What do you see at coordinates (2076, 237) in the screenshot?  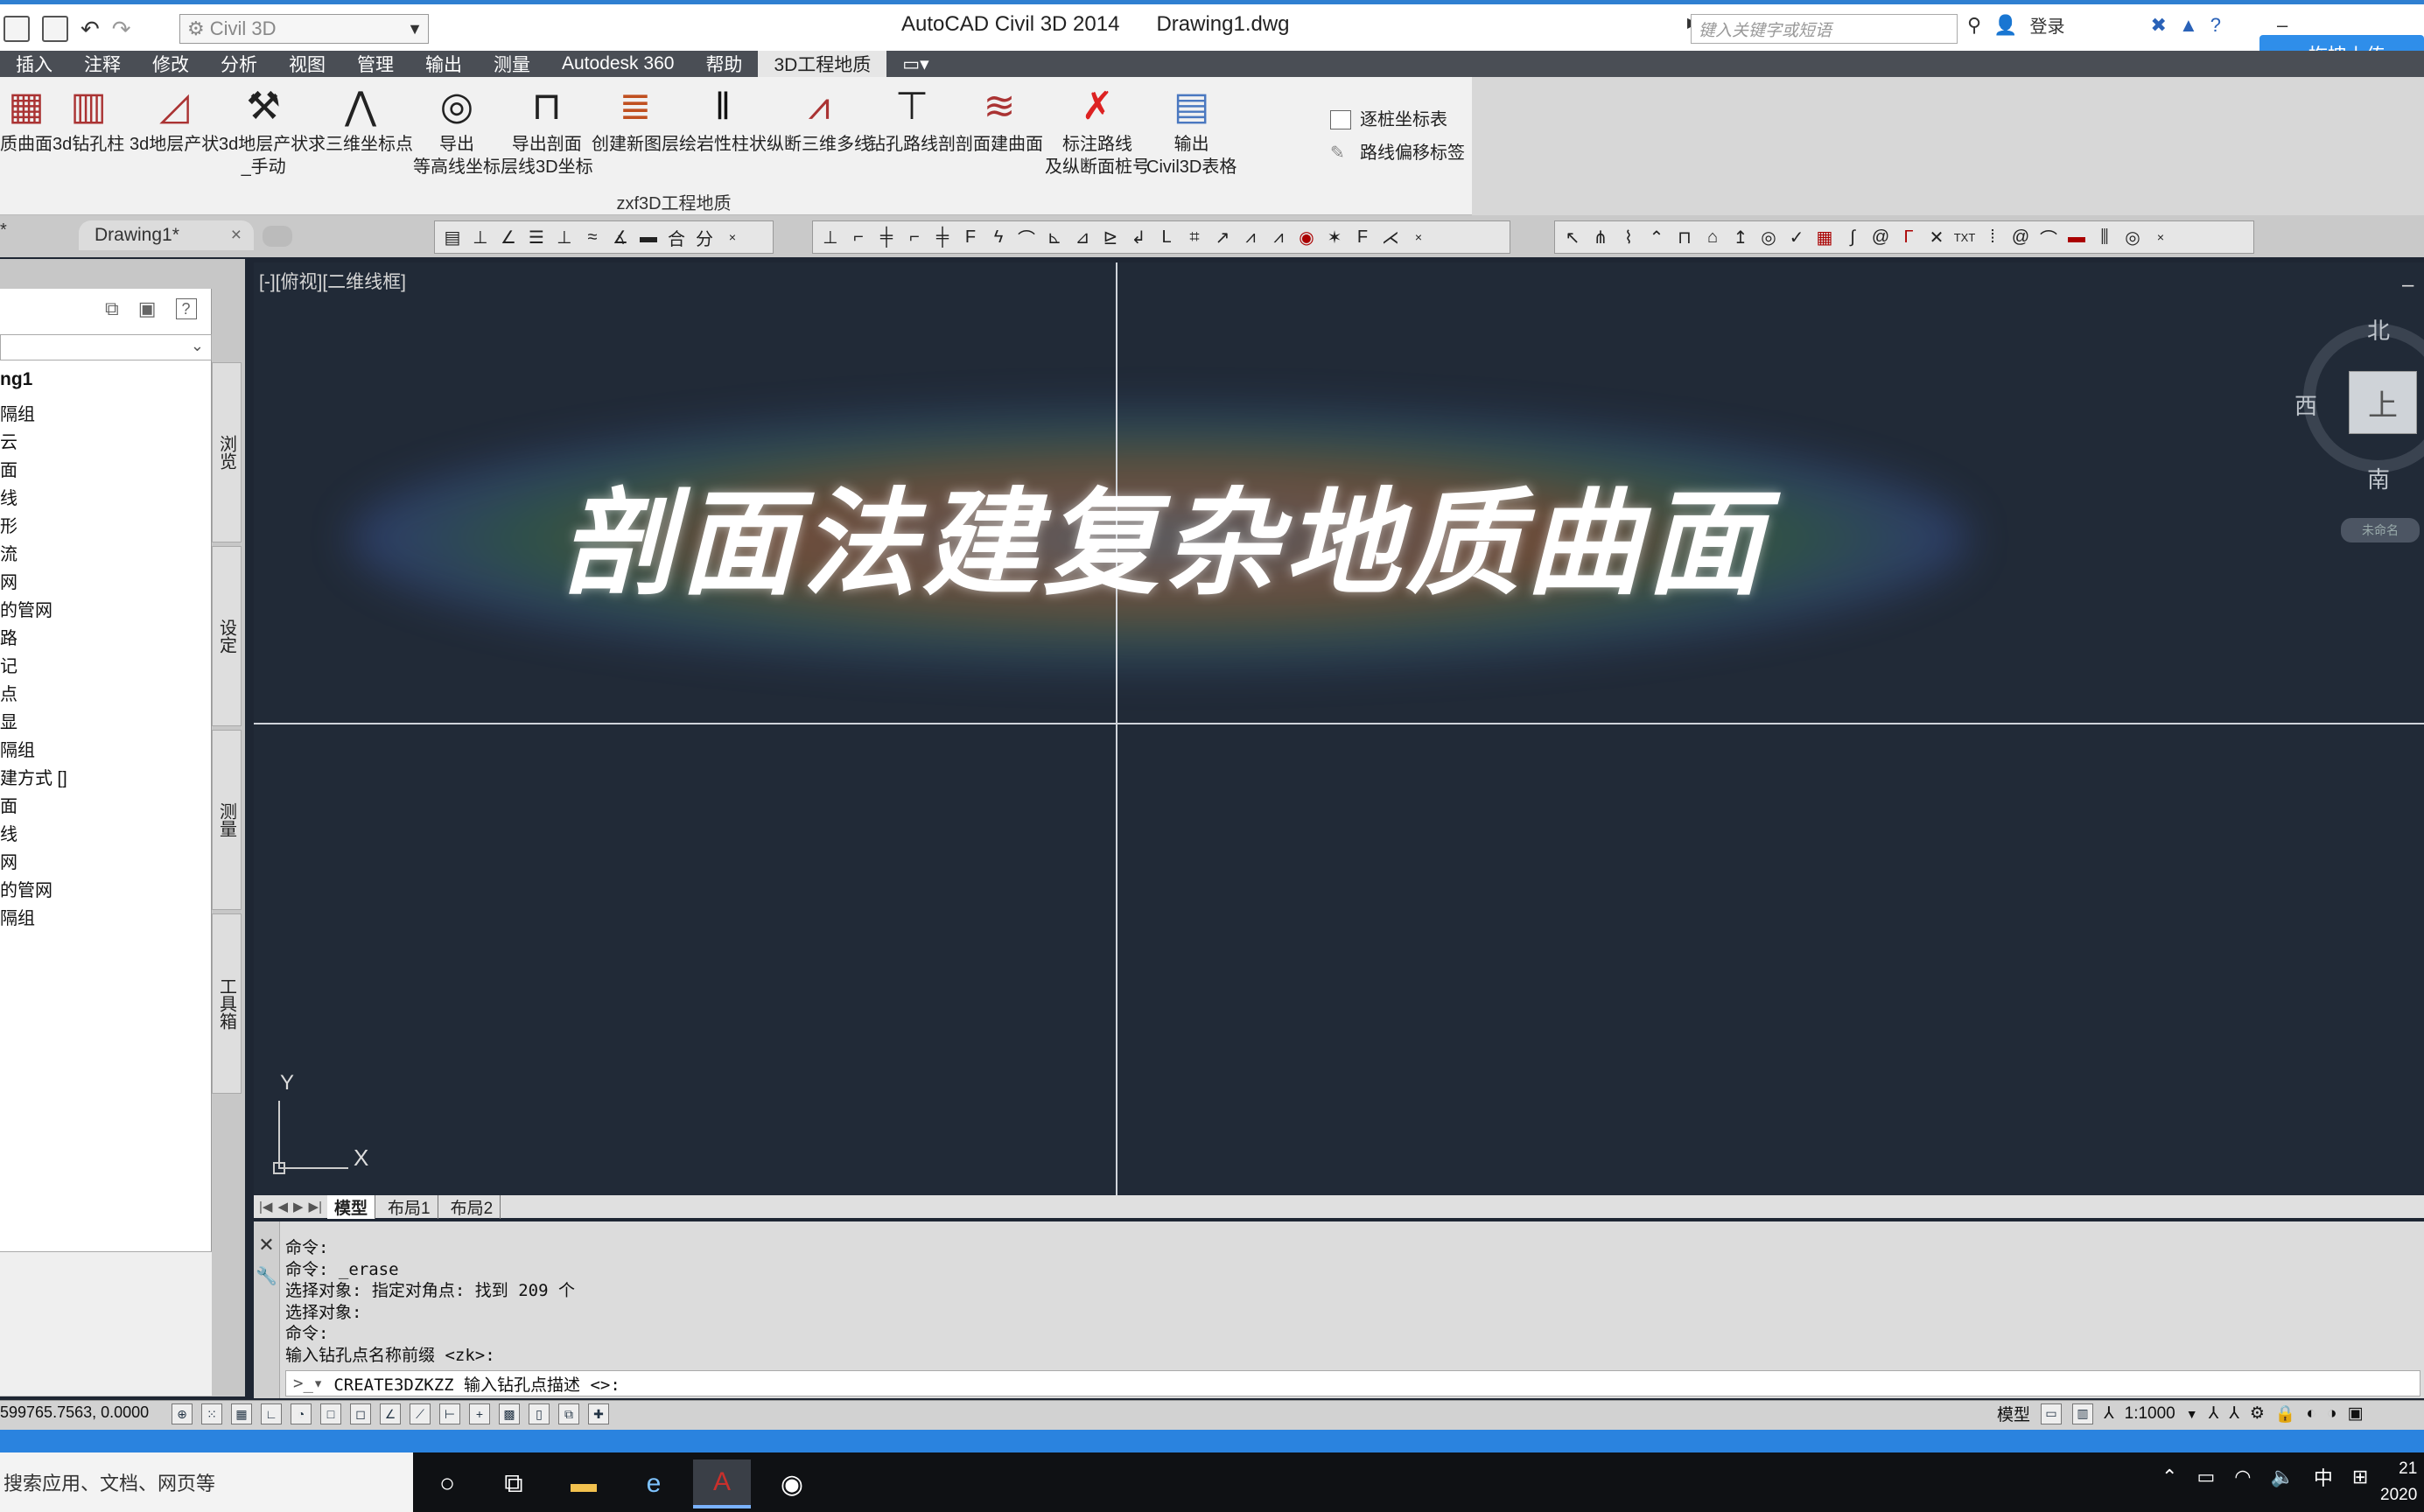 I see `tool-dash-icon: ▬` at bounding box center [2076, 237].